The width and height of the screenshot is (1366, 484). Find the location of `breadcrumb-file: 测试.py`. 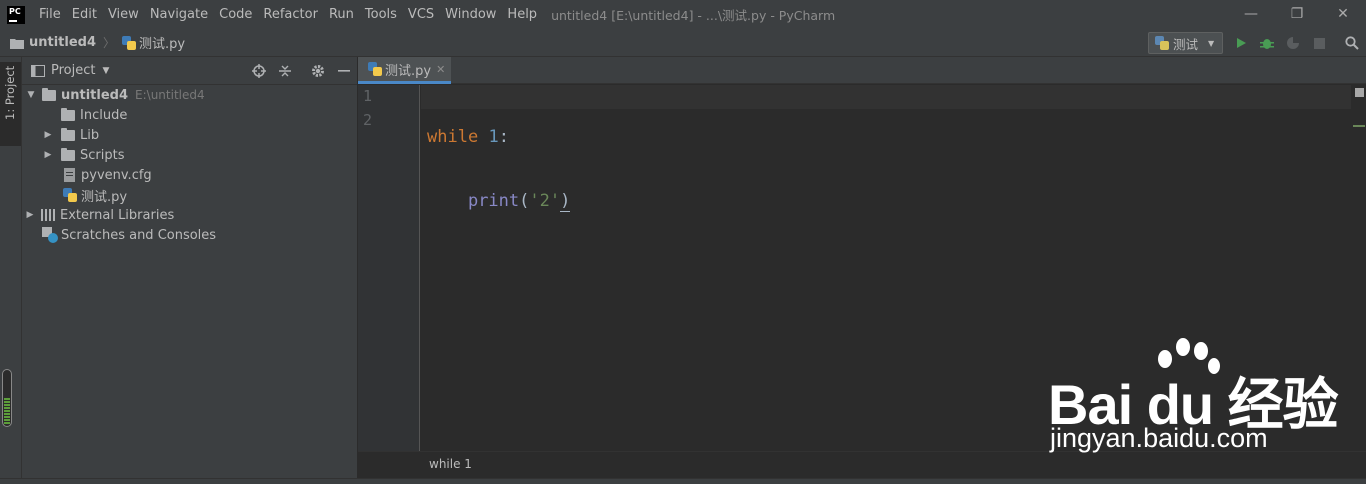

breadcrumb-file: 测试.py is located at coordinates (162, 42).